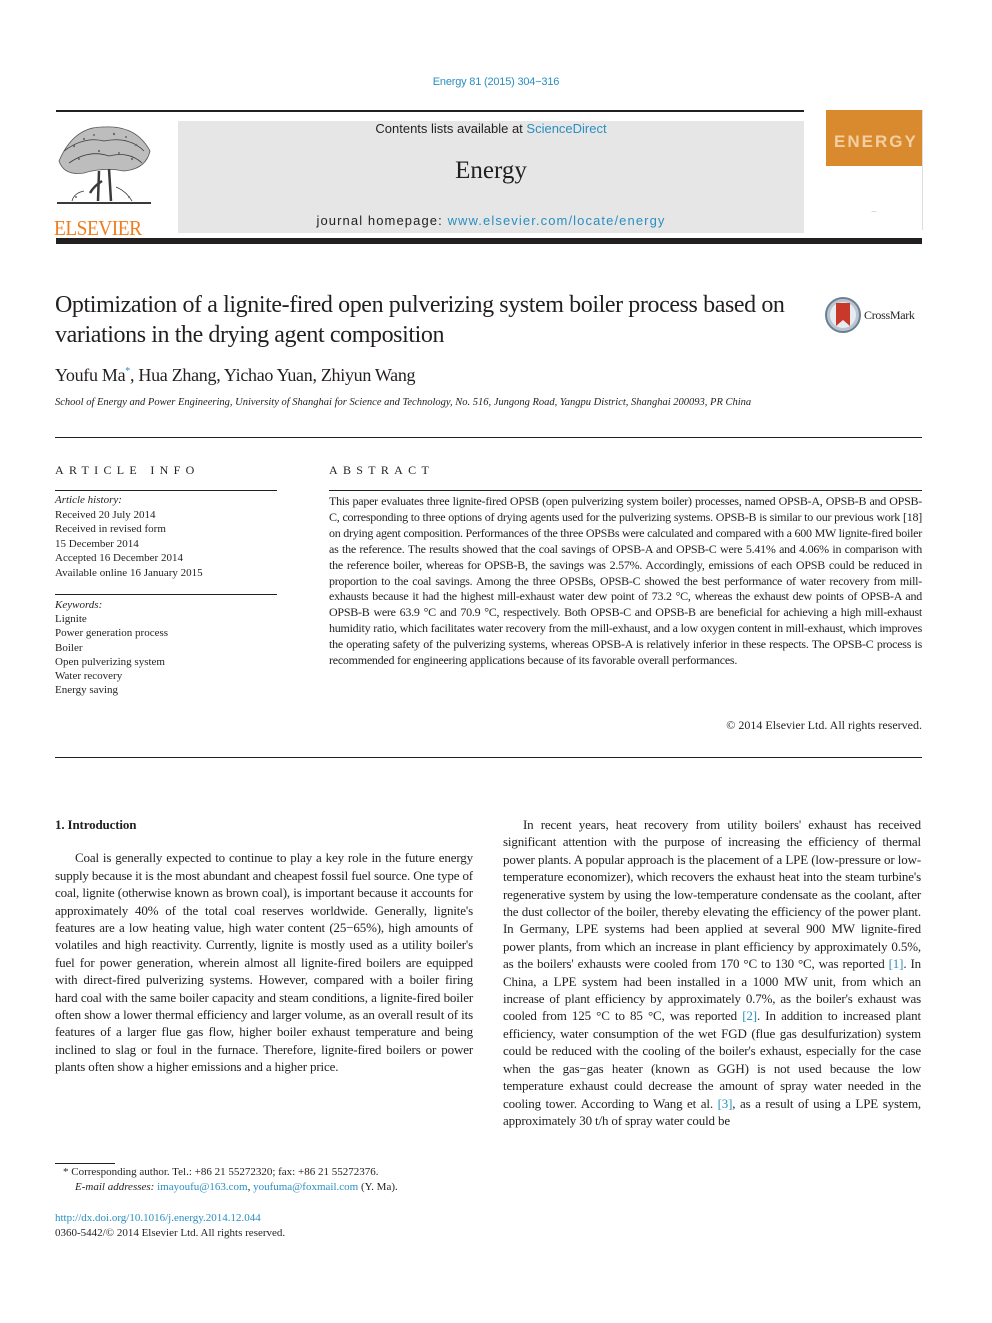  Describe the element at coordinates (896, 963) in the screenshot. I see `reference-link: [1]` at that location.